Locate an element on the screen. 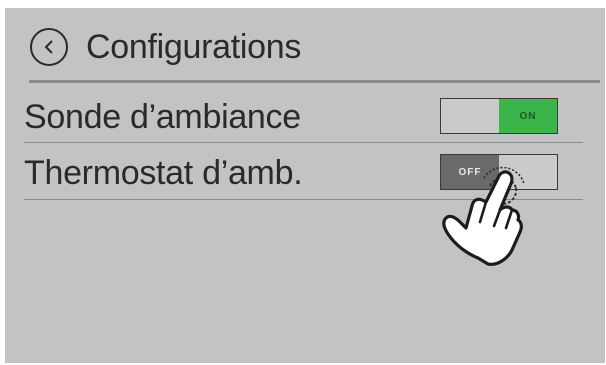  row-divider is located at coordinates (303, 142).